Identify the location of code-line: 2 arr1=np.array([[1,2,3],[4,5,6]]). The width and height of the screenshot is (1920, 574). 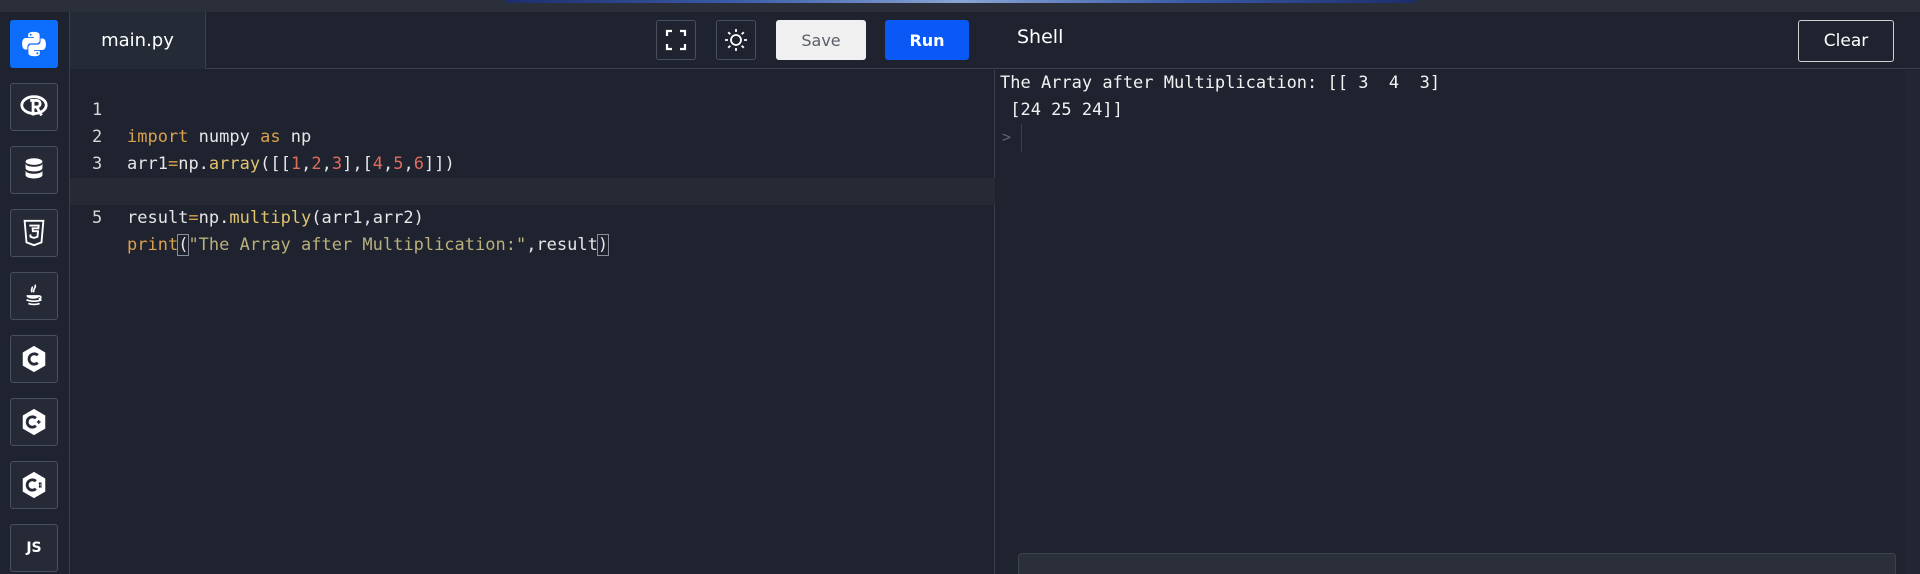
(532, 135).